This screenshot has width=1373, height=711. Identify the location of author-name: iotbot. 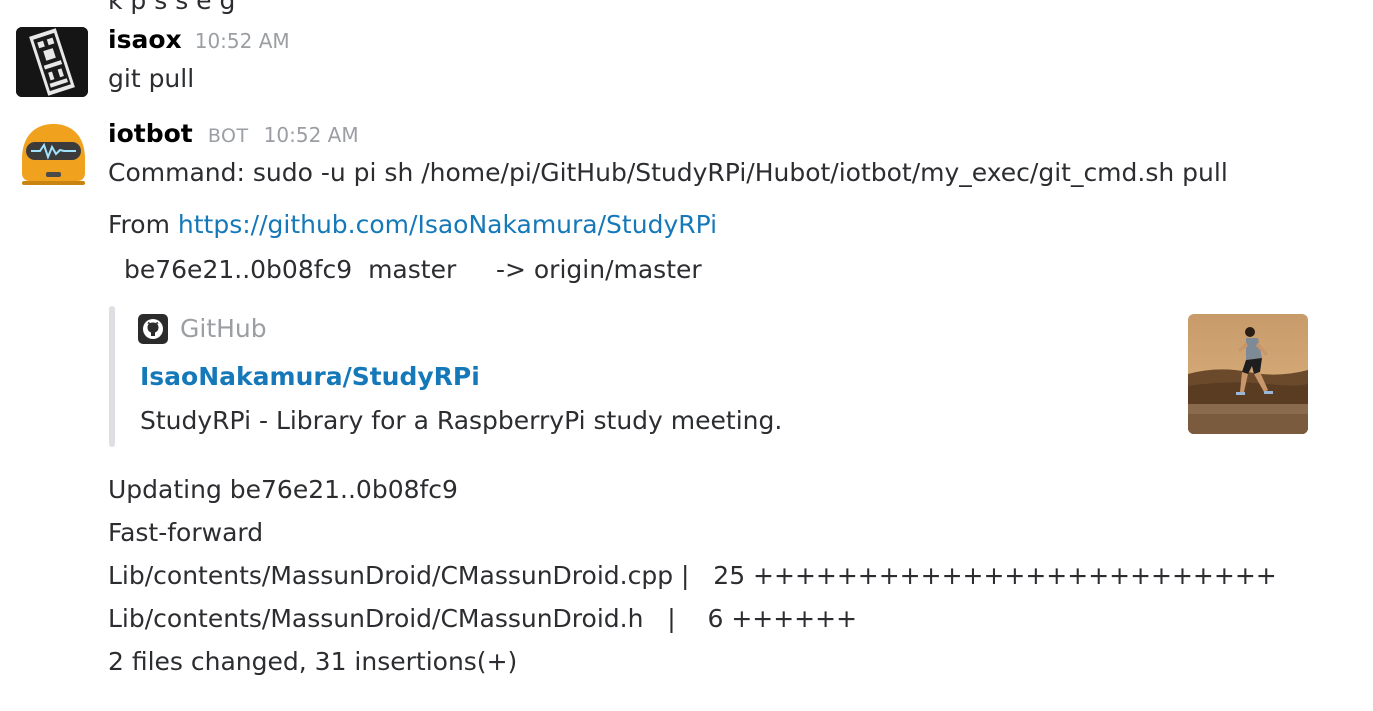
(150, 133).